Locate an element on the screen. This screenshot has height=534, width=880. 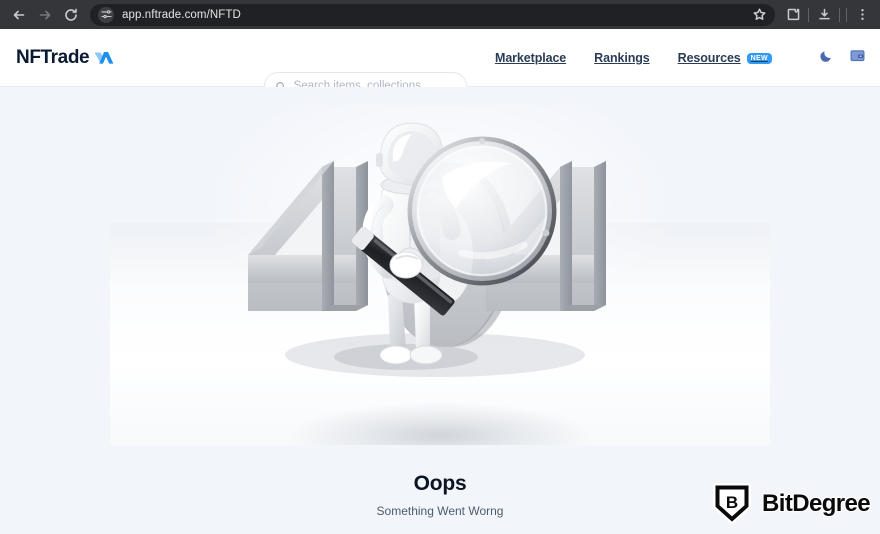
site-header: NFTrade Marketplace Rankings Resources N is located at coordinates (440, 64).